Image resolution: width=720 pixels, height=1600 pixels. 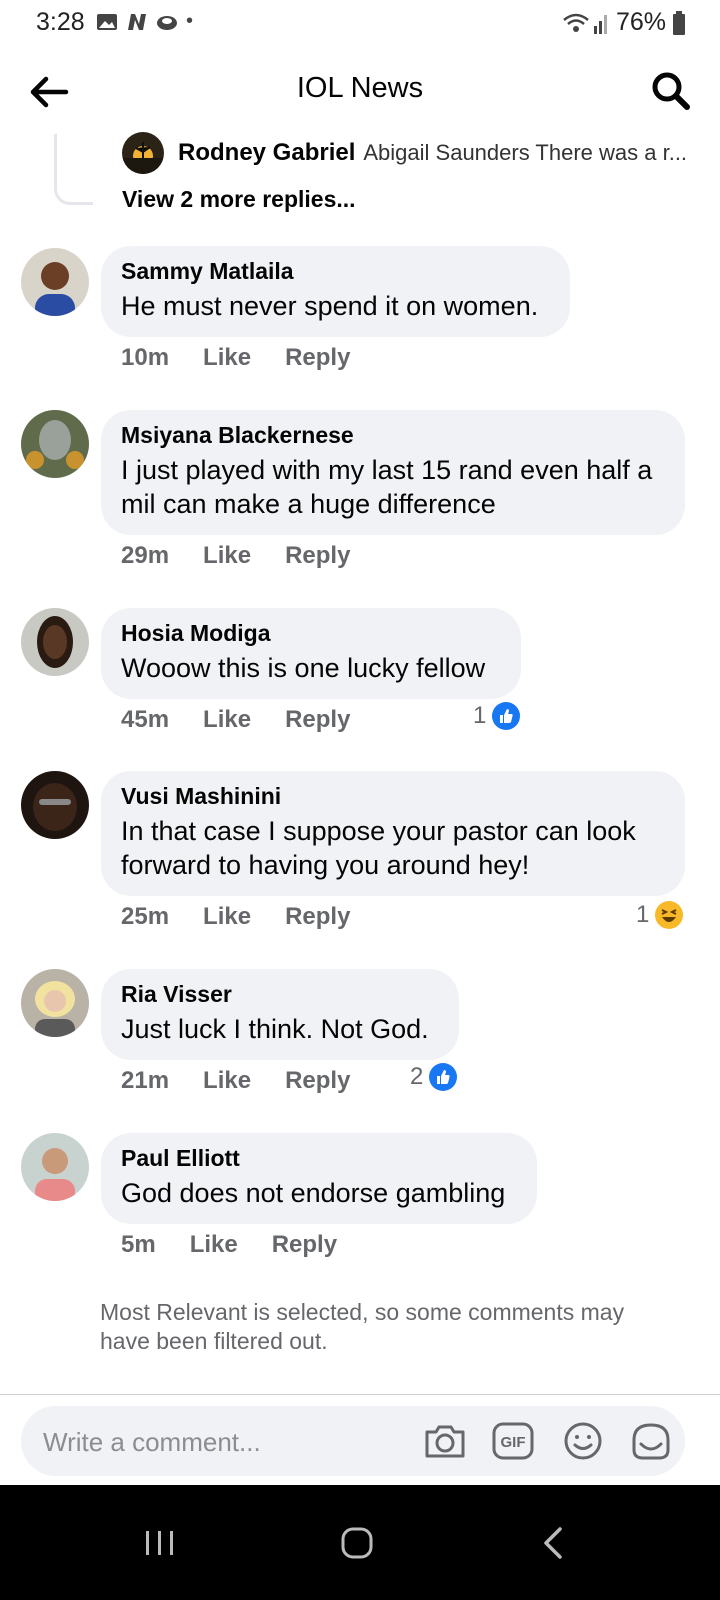 What do you see at coordinates (60, 22) in the screenshot?
I see `status-time: 3:28` at bounding box center [60, 22].